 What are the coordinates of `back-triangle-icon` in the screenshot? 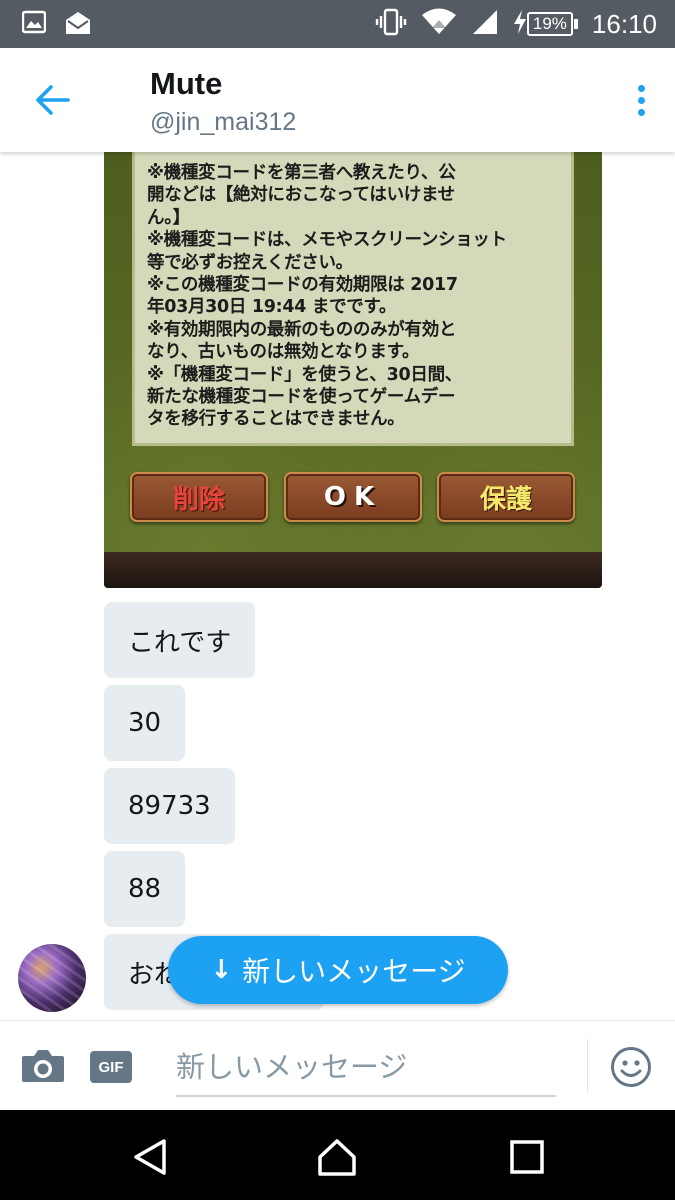 It's located at (150, 1157).